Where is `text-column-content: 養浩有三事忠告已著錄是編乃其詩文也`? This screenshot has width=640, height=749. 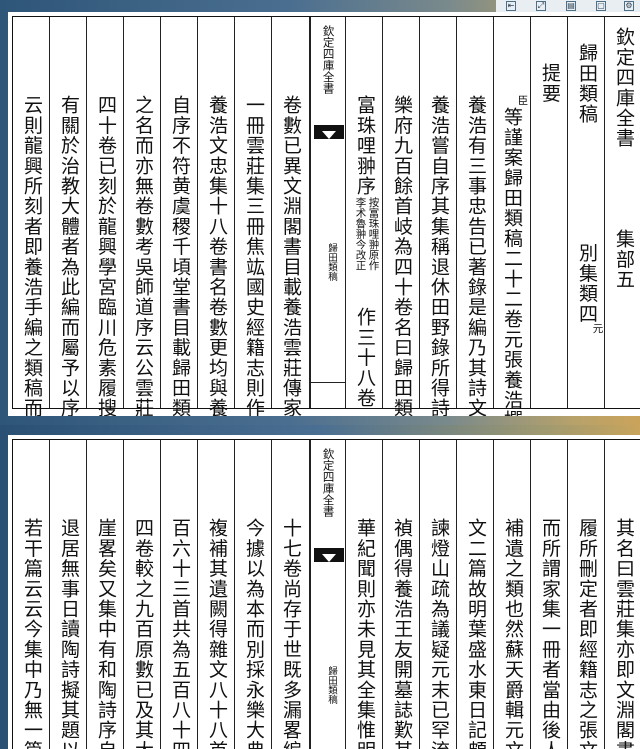 text-column-content: 養浩有三事忠告已著錄是編乃其詩文也 is located at coordinates (476, 255).